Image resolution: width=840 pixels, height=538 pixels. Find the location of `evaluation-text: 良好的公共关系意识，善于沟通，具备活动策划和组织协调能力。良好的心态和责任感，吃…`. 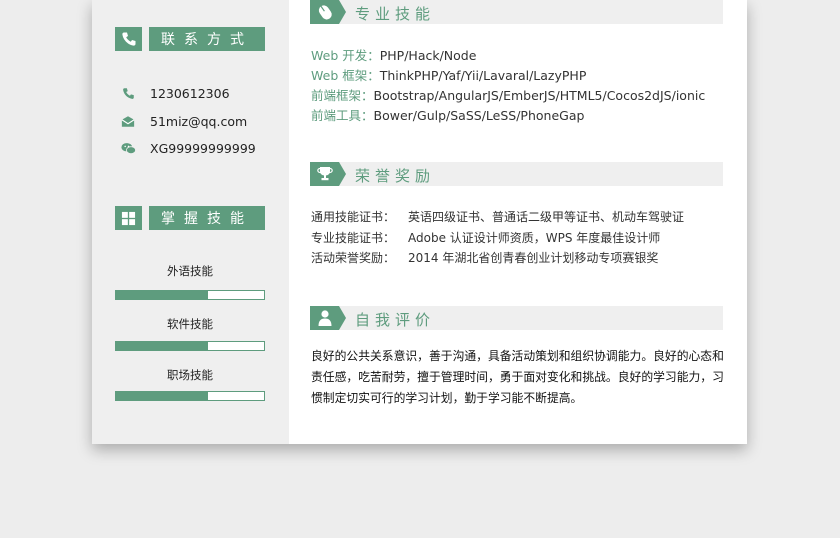

evaluation-text: 良好的公共关系意识，善于沟通，具备活动策划和组织协调能力。良好的心态和责任感，吃… is located at coordinates (517, 377).